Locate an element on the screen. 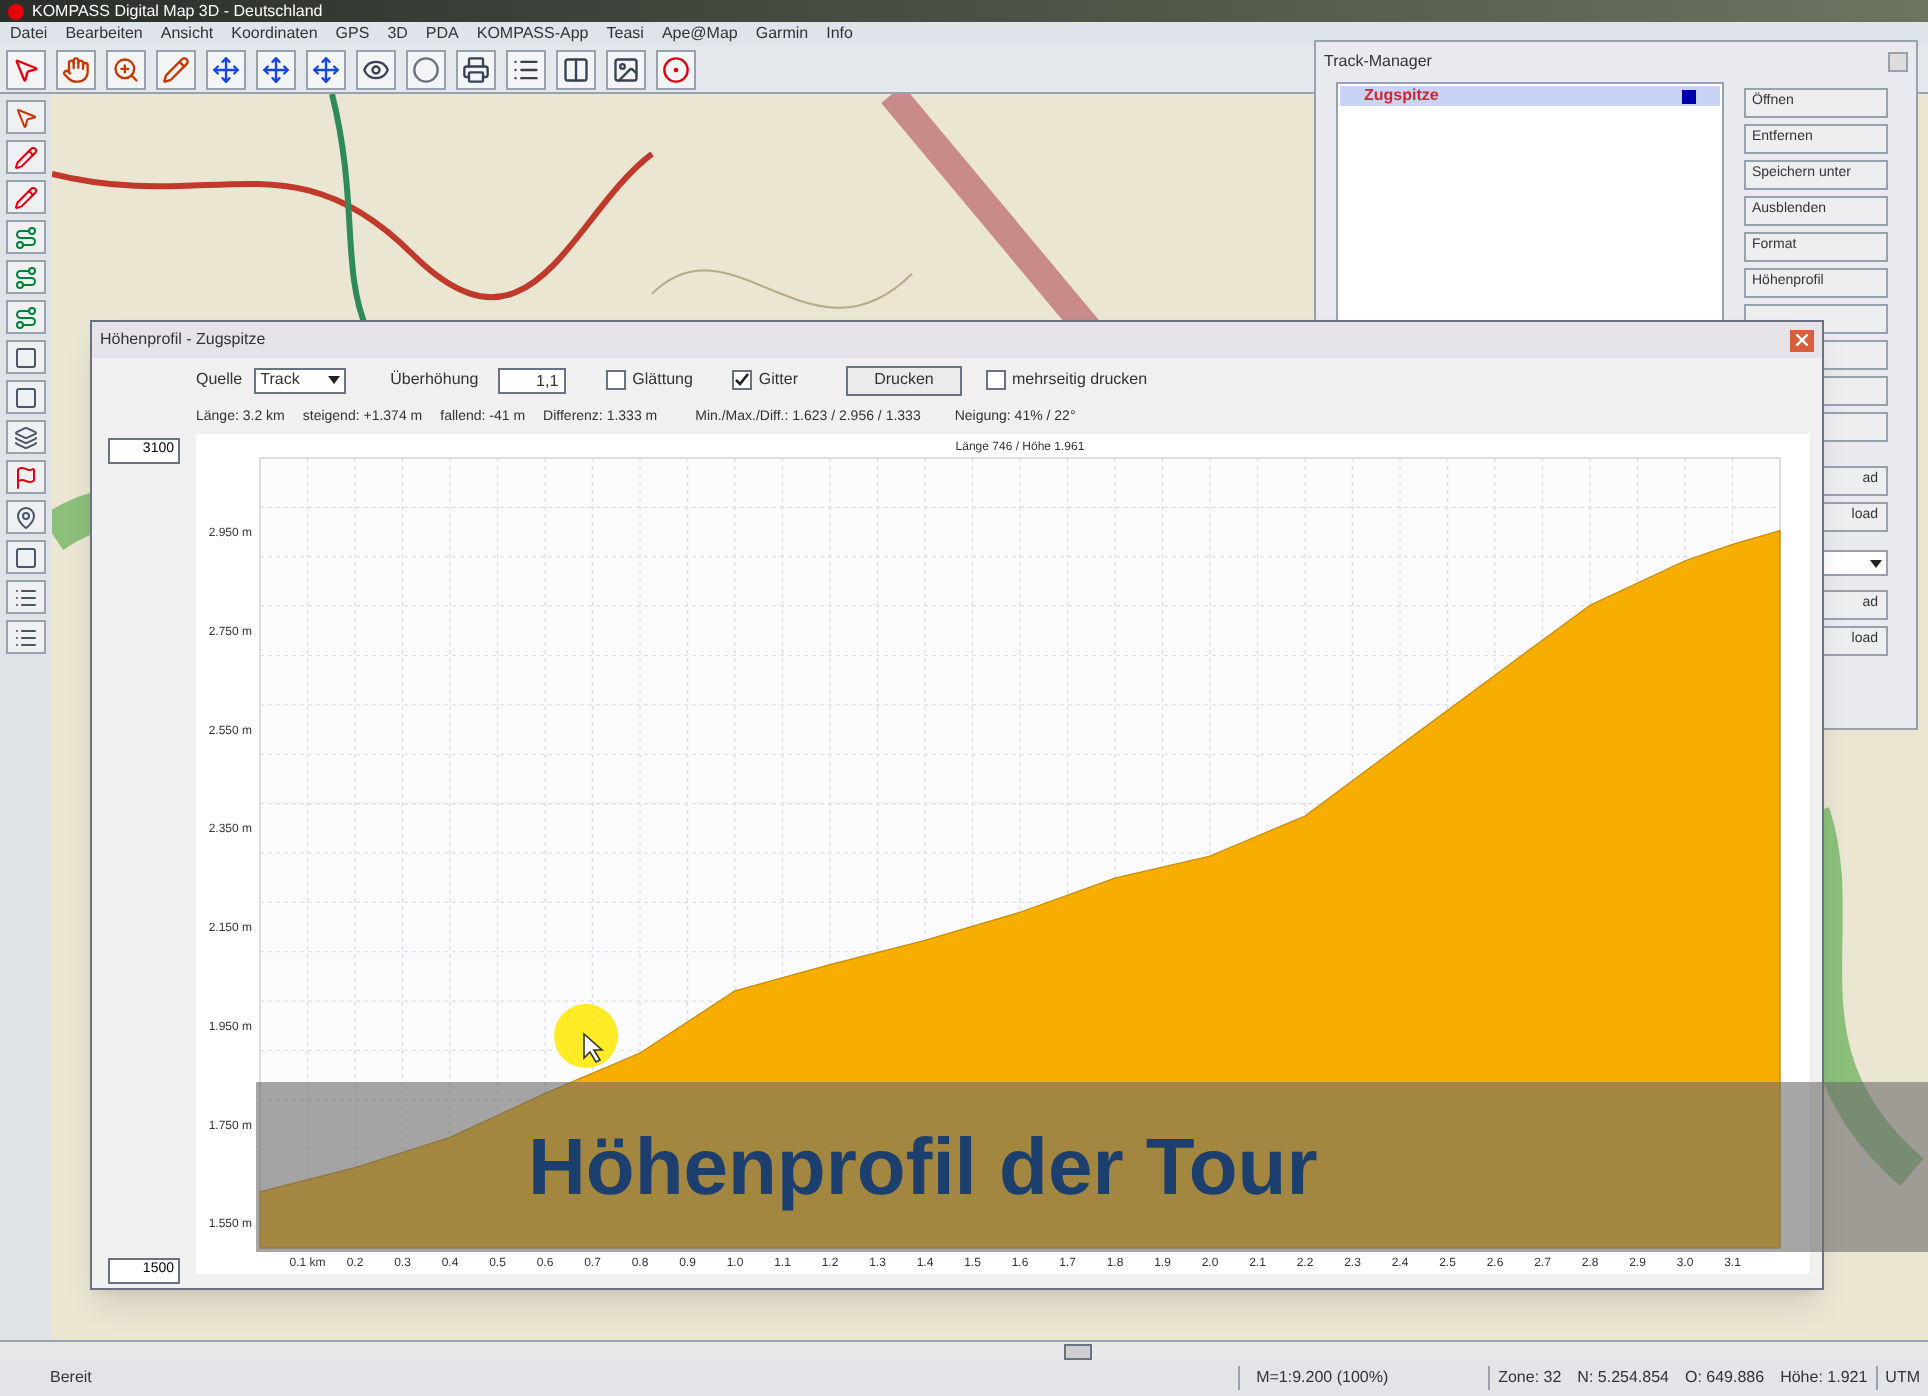 The image size is (1928, 1396). menu-item: Bearbeiten is located at coordinates (104, 34).